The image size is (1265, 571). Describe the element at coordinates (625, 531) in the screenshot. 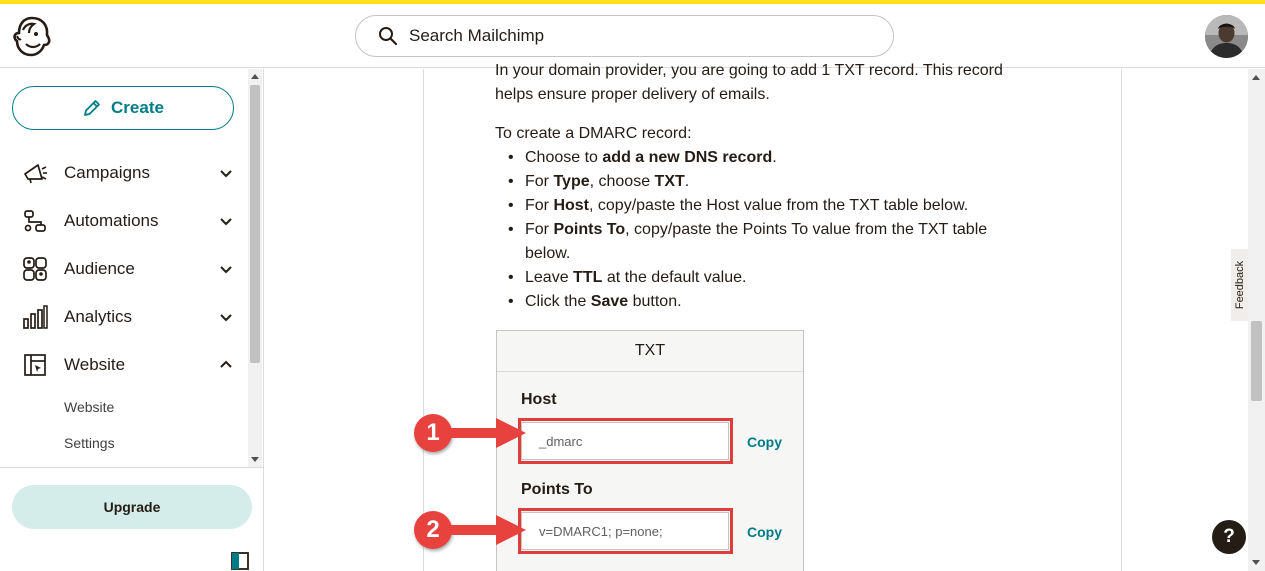

I see `points-to-highlight-box` at that location.